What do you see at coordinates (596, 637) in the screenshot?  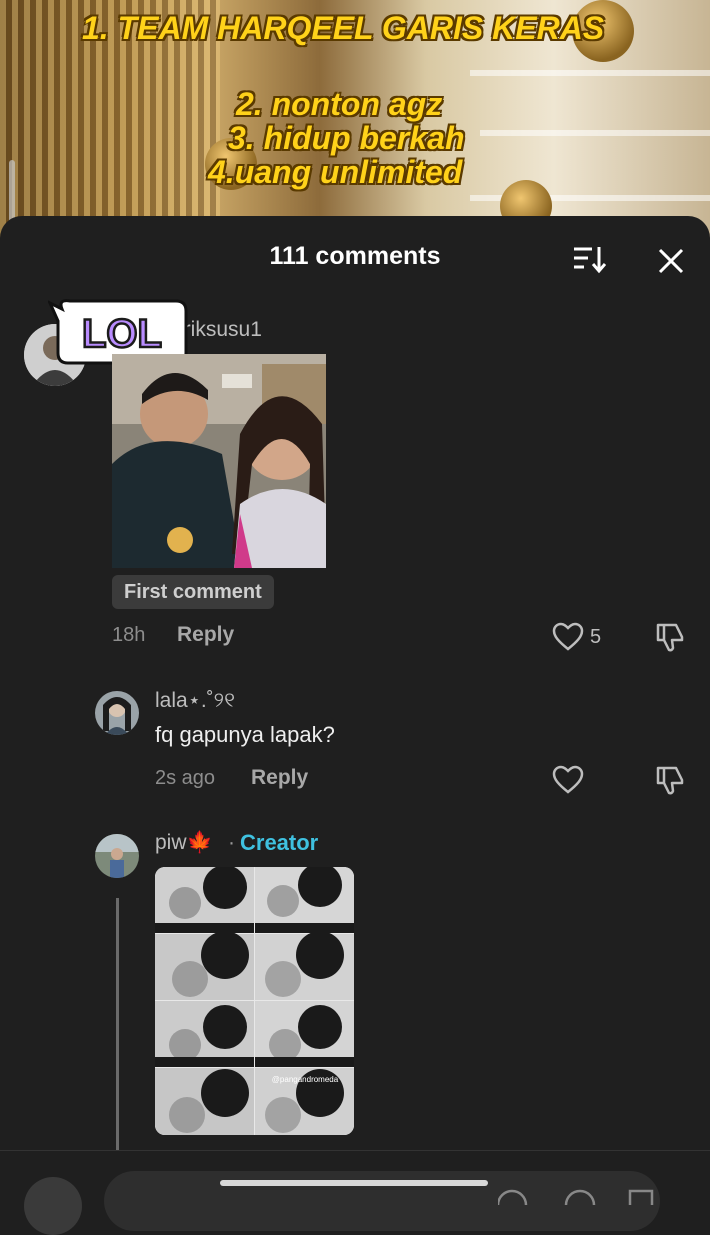 I see `like-count: 5` at bounding box center [596, 637].